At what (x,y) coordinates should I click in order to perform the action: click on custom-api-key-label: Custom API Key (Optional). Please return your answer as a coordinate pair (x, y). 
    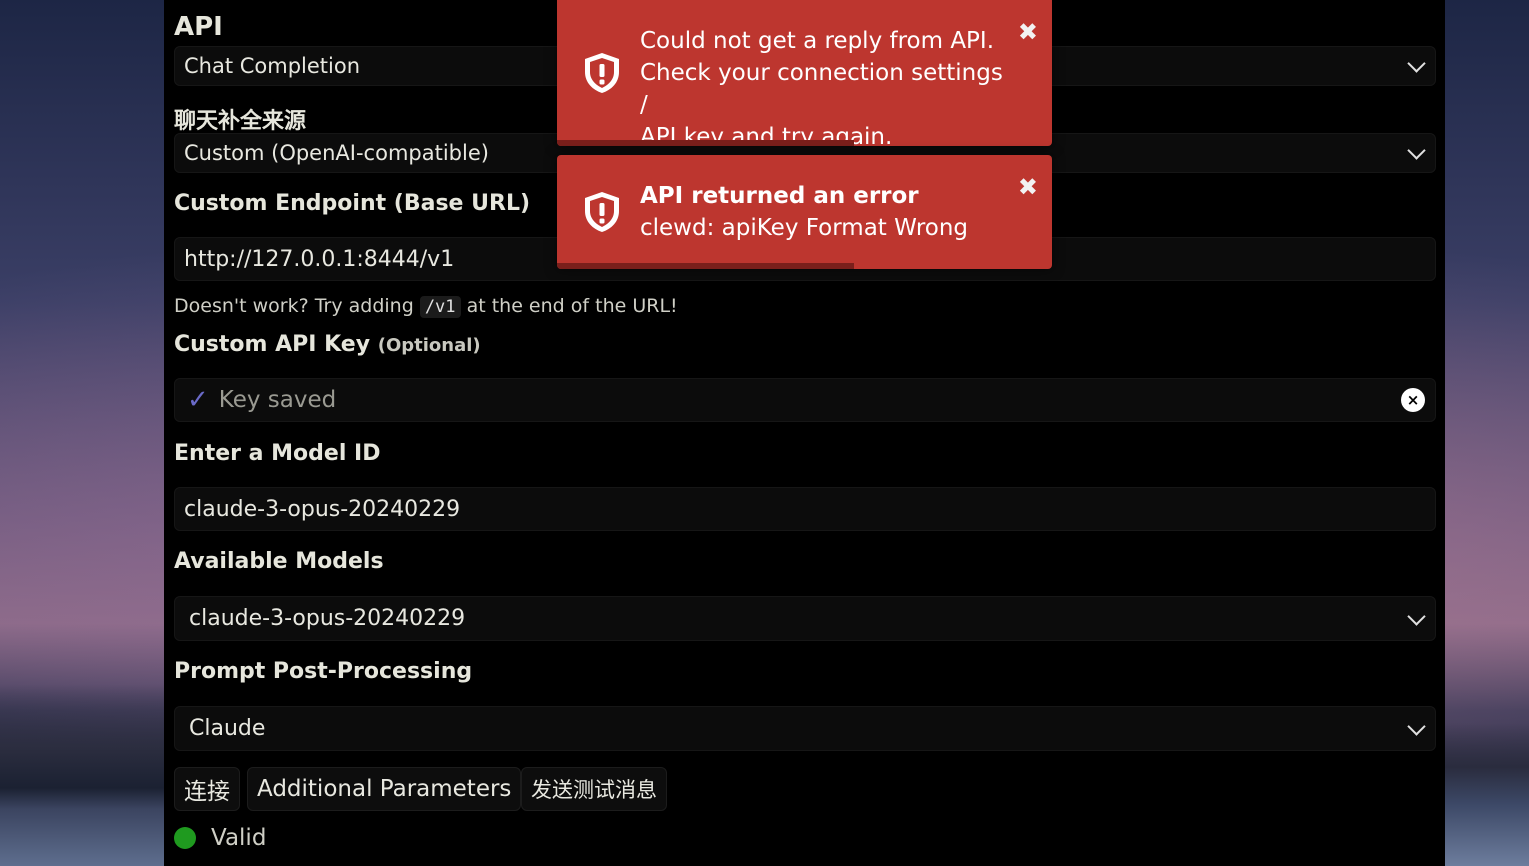
    Looking at the image, I should click on (327, 344).